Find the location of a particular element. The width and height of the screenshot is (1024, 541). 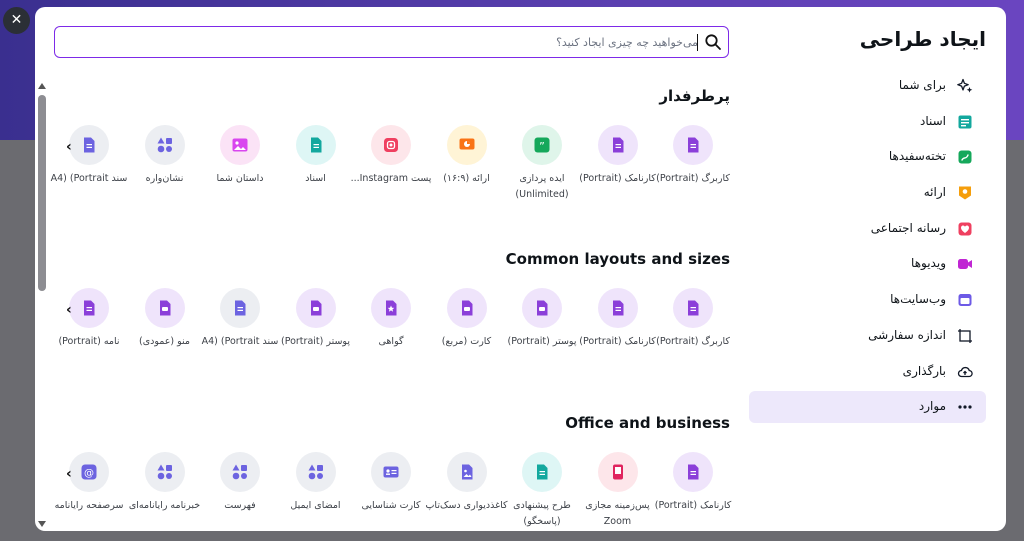

tile-thumbnail: ” is located at coordinates (542, 145).